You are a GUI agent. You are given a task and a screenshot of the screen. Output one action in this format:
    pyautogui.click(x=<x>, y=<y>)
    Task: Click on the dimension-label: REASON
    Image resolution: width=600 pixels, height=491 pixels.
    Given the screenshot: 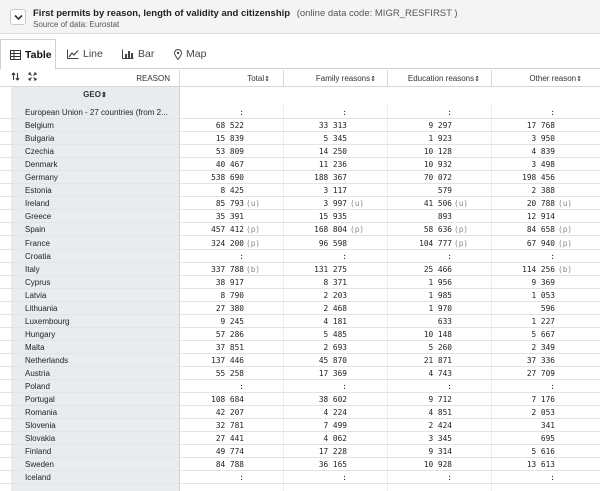 What is the action you would take?
    pyautogui.click(x=153, y=78)
    